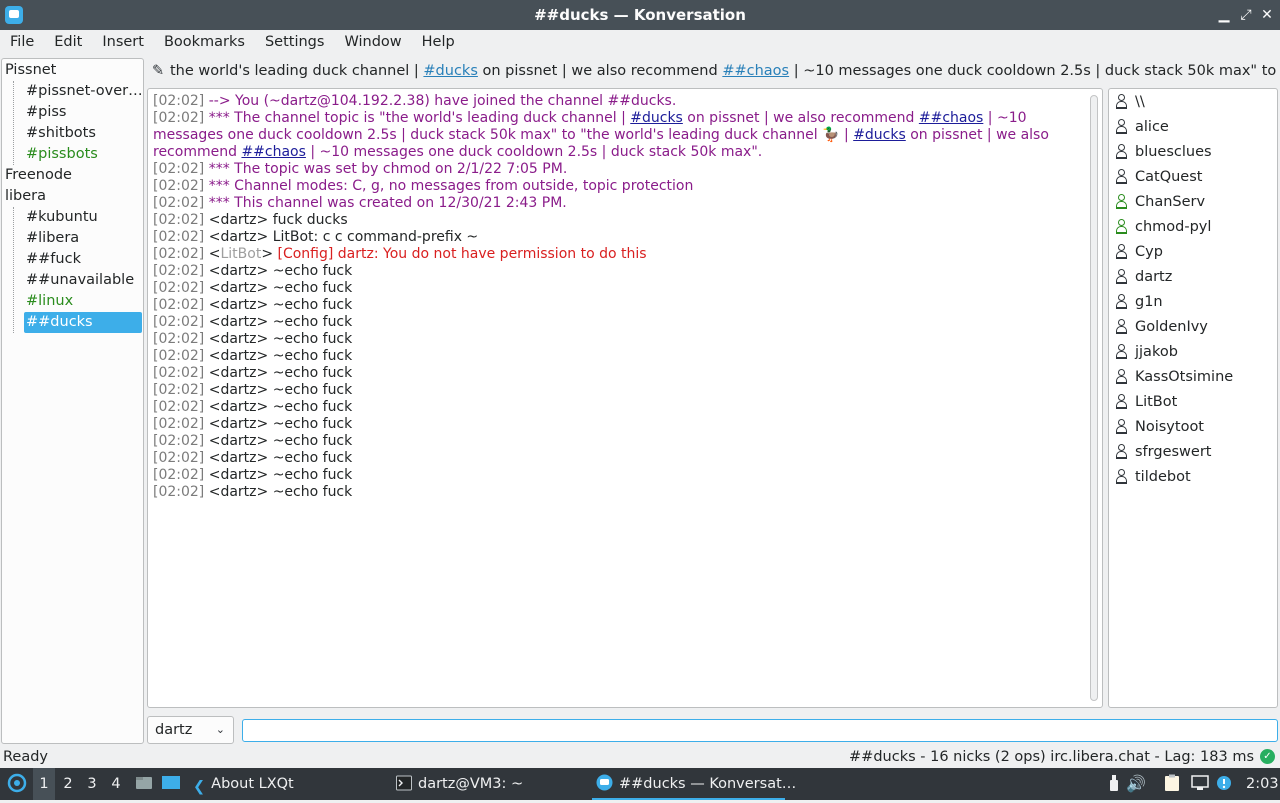  What do you see at coordinates (68, 784) in the screenshot?
I see `desktop-2-button: 2` at bounding box center [68, 784].